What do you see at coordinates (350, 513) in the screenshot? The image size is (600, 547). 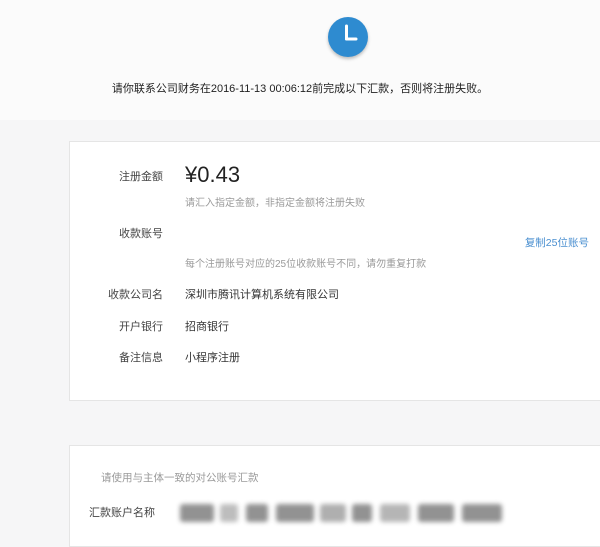 I see `sender-name-redacted` at bounding box center [350, 513].